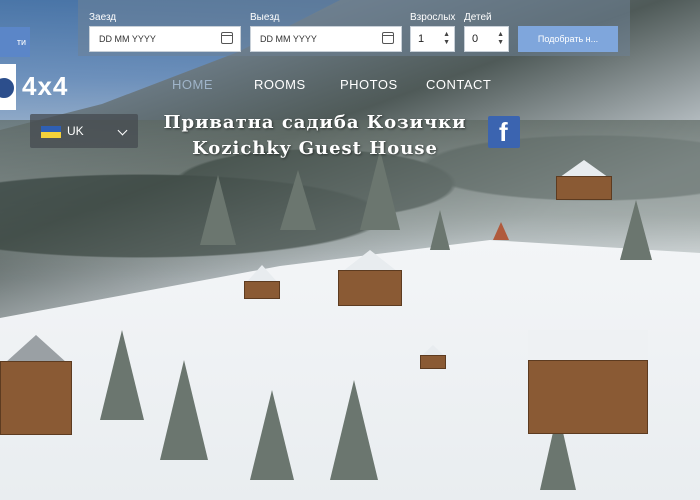 Image resolution: width=700 pixels, height=500 pixels. Describe the element at coordinates (165, 39) in the screenshot. I see `checkin-field: DD MM YYYY` at that location.